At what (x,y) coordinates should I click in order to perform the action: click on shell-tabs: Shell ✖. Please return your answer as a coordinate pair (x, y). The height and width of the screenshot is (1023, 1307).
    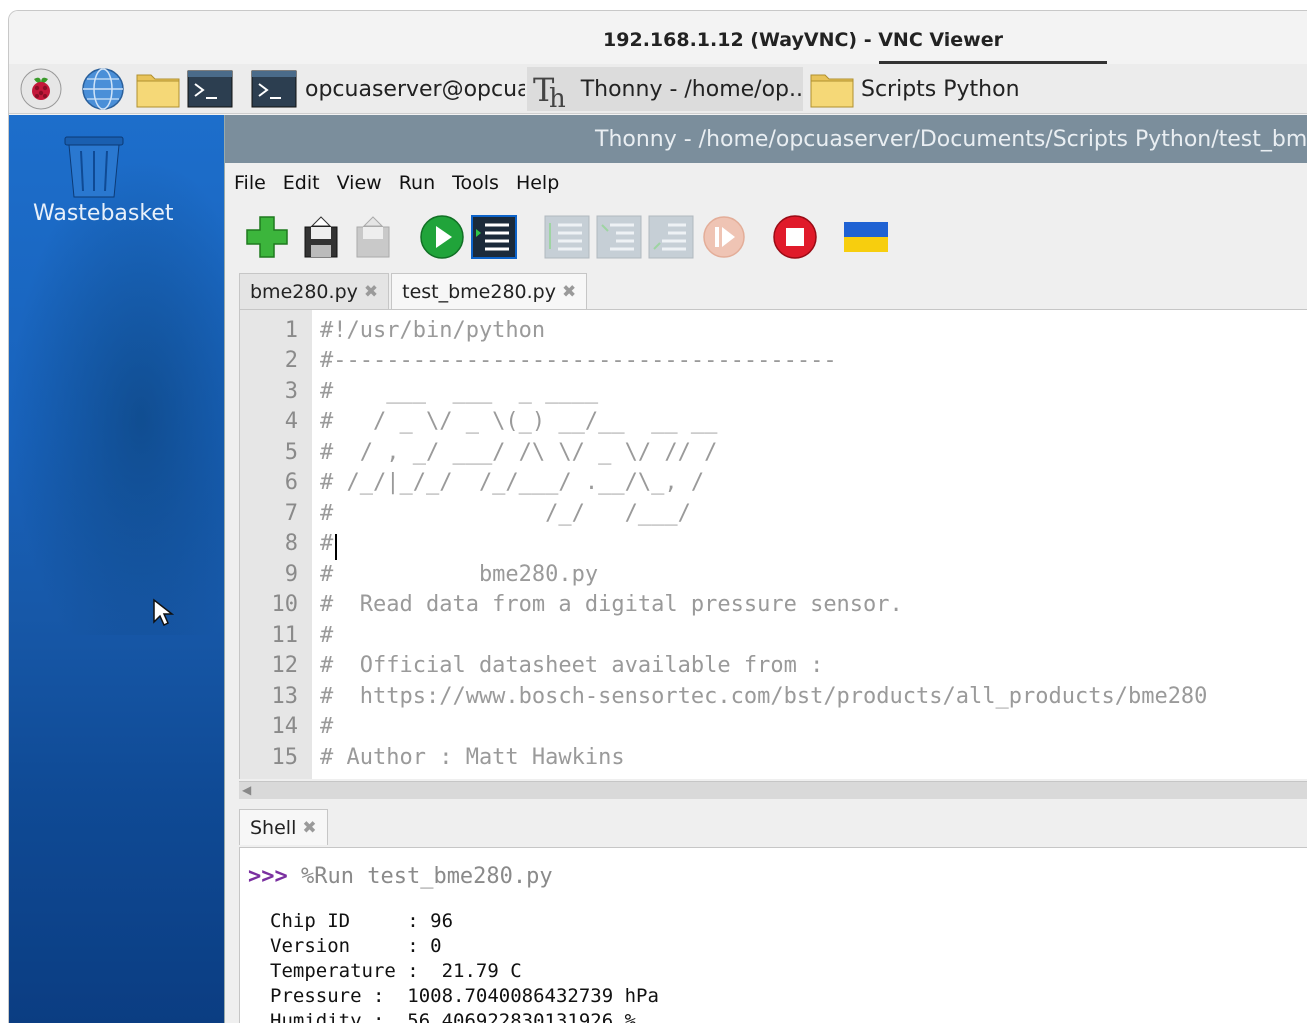
    Looking at the image, I should click on (284, 828).